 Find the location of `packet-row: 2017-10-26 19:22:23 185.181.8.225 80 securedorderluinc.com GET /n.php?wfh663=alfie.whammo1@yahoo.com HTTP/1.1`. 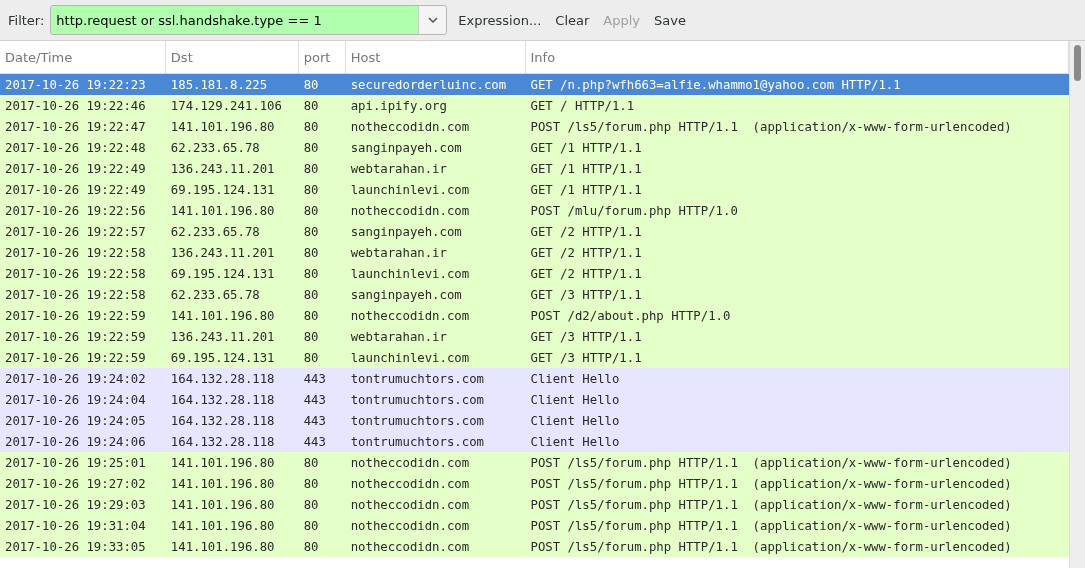

packet-row: 2017-10-26 19:22:23 185.181.8.225 80 securedorderluinc.com GET /n.php?wfh663=alfie.whammo1@yahoo.com HTTP/1.1 is located at coordinates (534, 84).